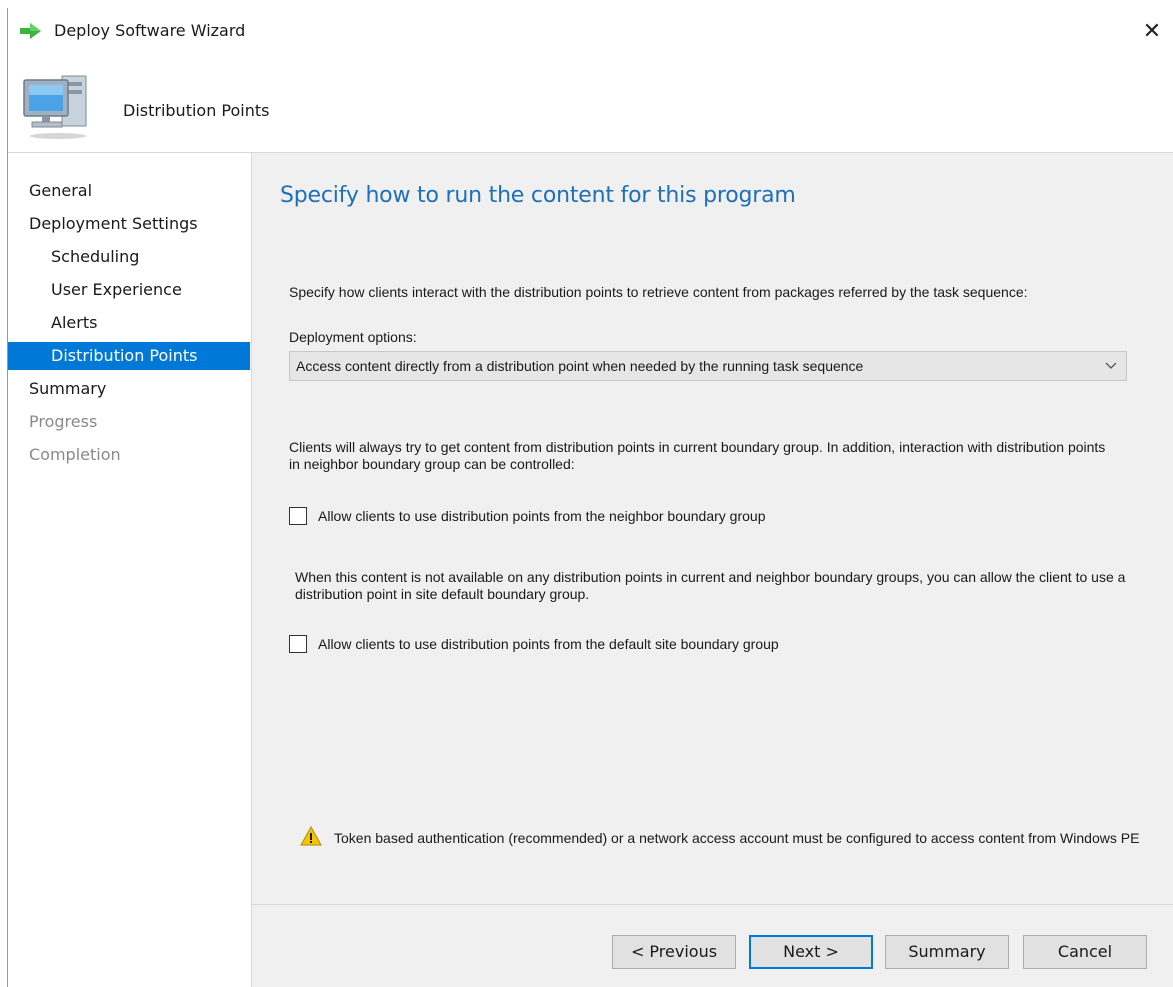 This screenshot has height=987, width=1173. What do you see at coordinates (1085, 952) in the screenshot?
I see `cancel-button: Cancel` at bounding box center [1085, 952].